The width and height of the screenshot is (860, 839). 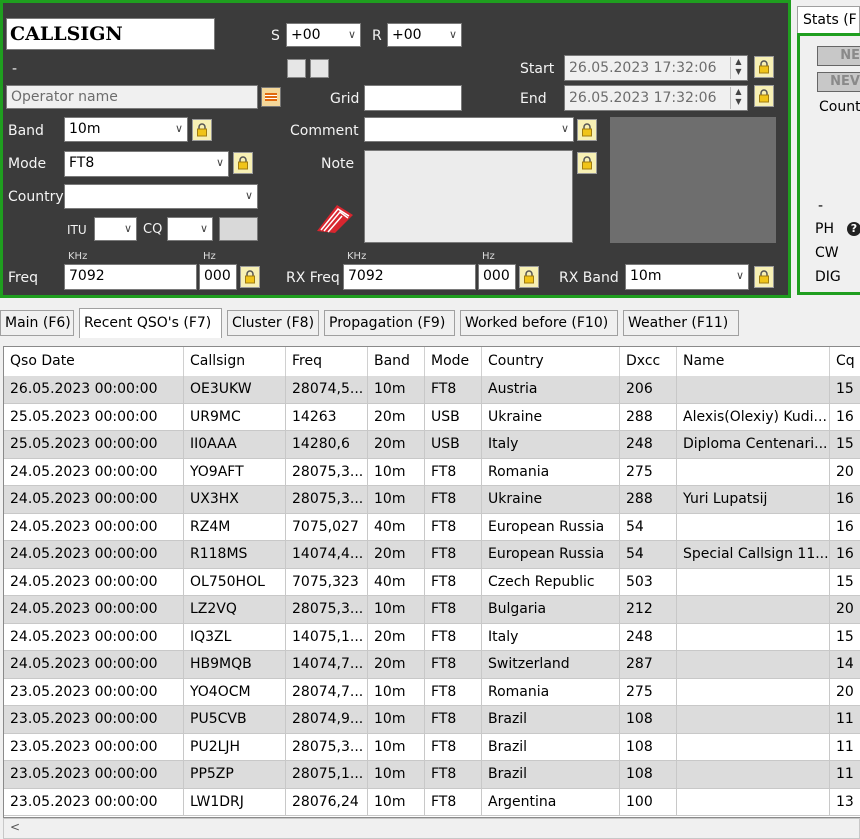 I want to click on rx-freq-khz-input: 7092, so click(x=409, y=277).